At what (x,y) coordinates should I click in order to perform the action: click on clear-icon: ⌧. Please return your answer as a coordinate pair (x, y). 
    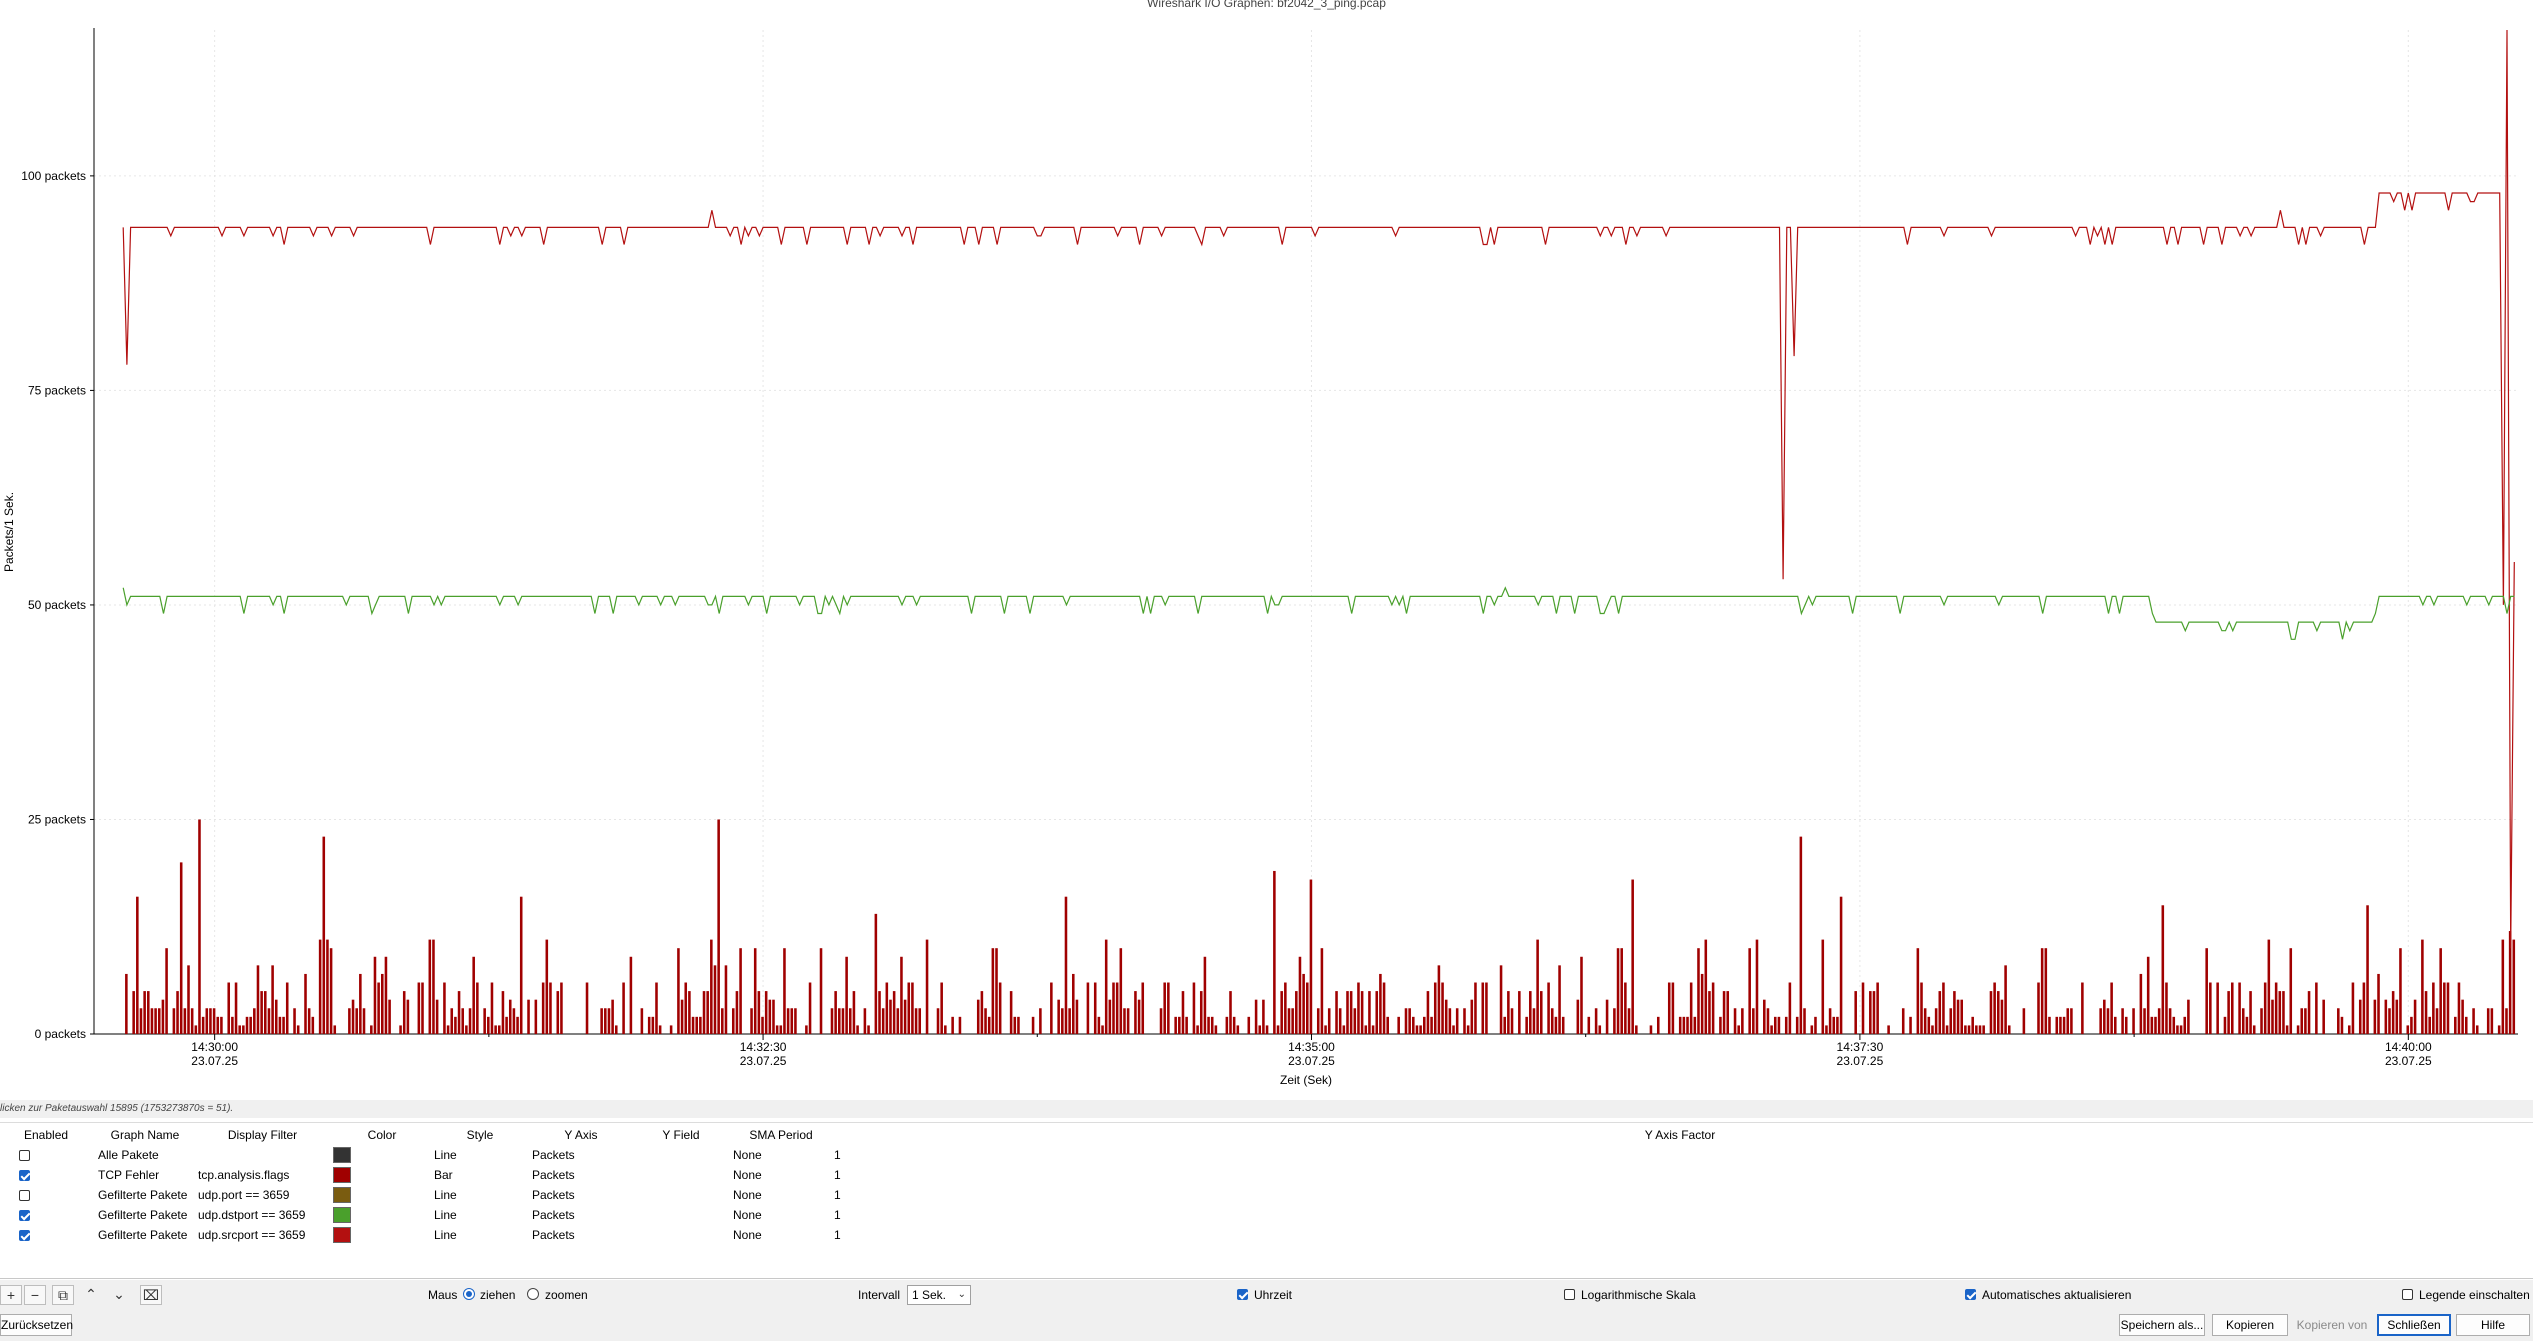
    Looking at the image, I should click on (151, 1295).